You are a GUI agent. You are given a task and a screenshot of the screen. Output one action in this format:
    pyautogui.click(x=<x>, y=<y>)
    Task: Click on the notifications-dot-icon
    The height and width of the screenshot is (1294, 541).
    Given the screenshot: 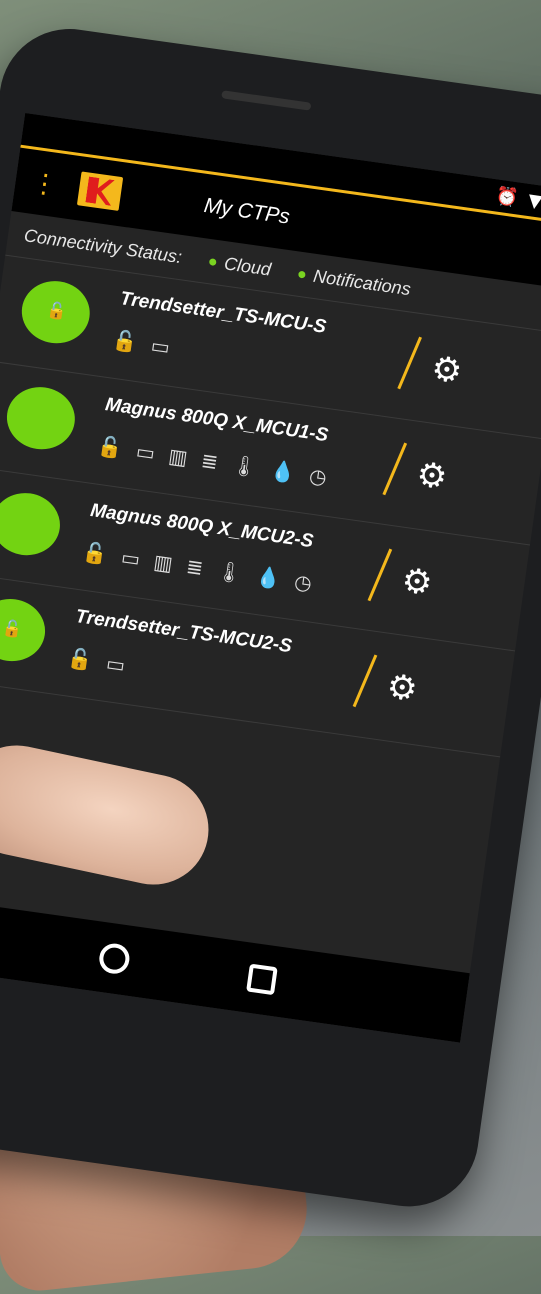 What is the action you would take?
    pyautogui.click(x=302, y=274)
    